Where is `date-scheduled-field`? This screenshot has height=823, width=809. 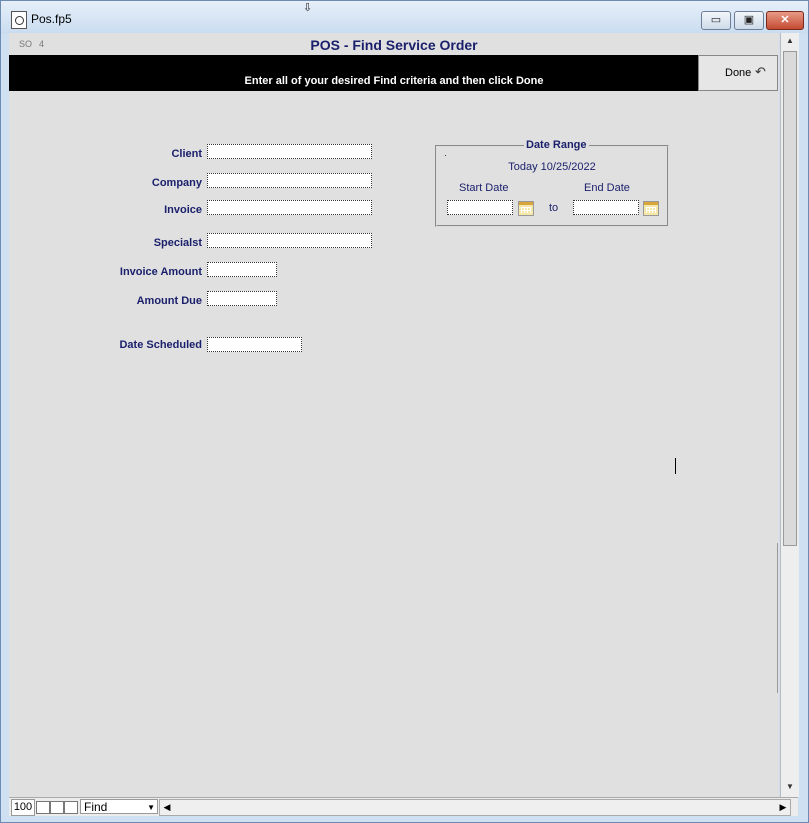 date-scheduled-field is located at coordinates (254, 344).